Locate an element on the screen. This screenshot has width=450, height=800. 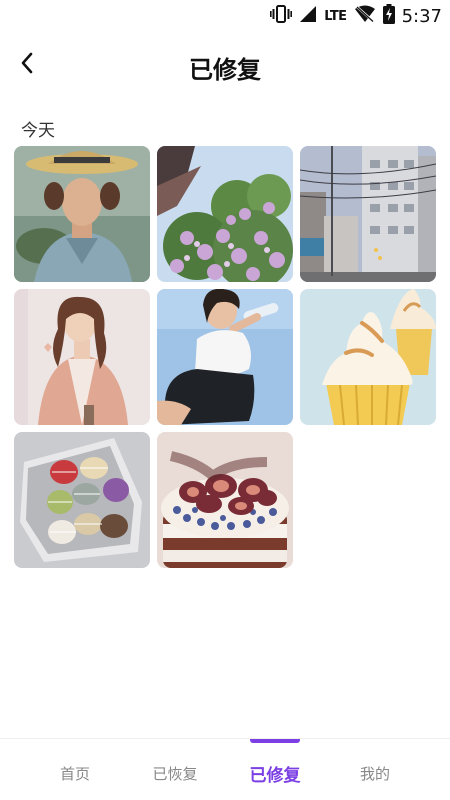
status-bar: LTE 5:37 is located at coordinates (225, 16).